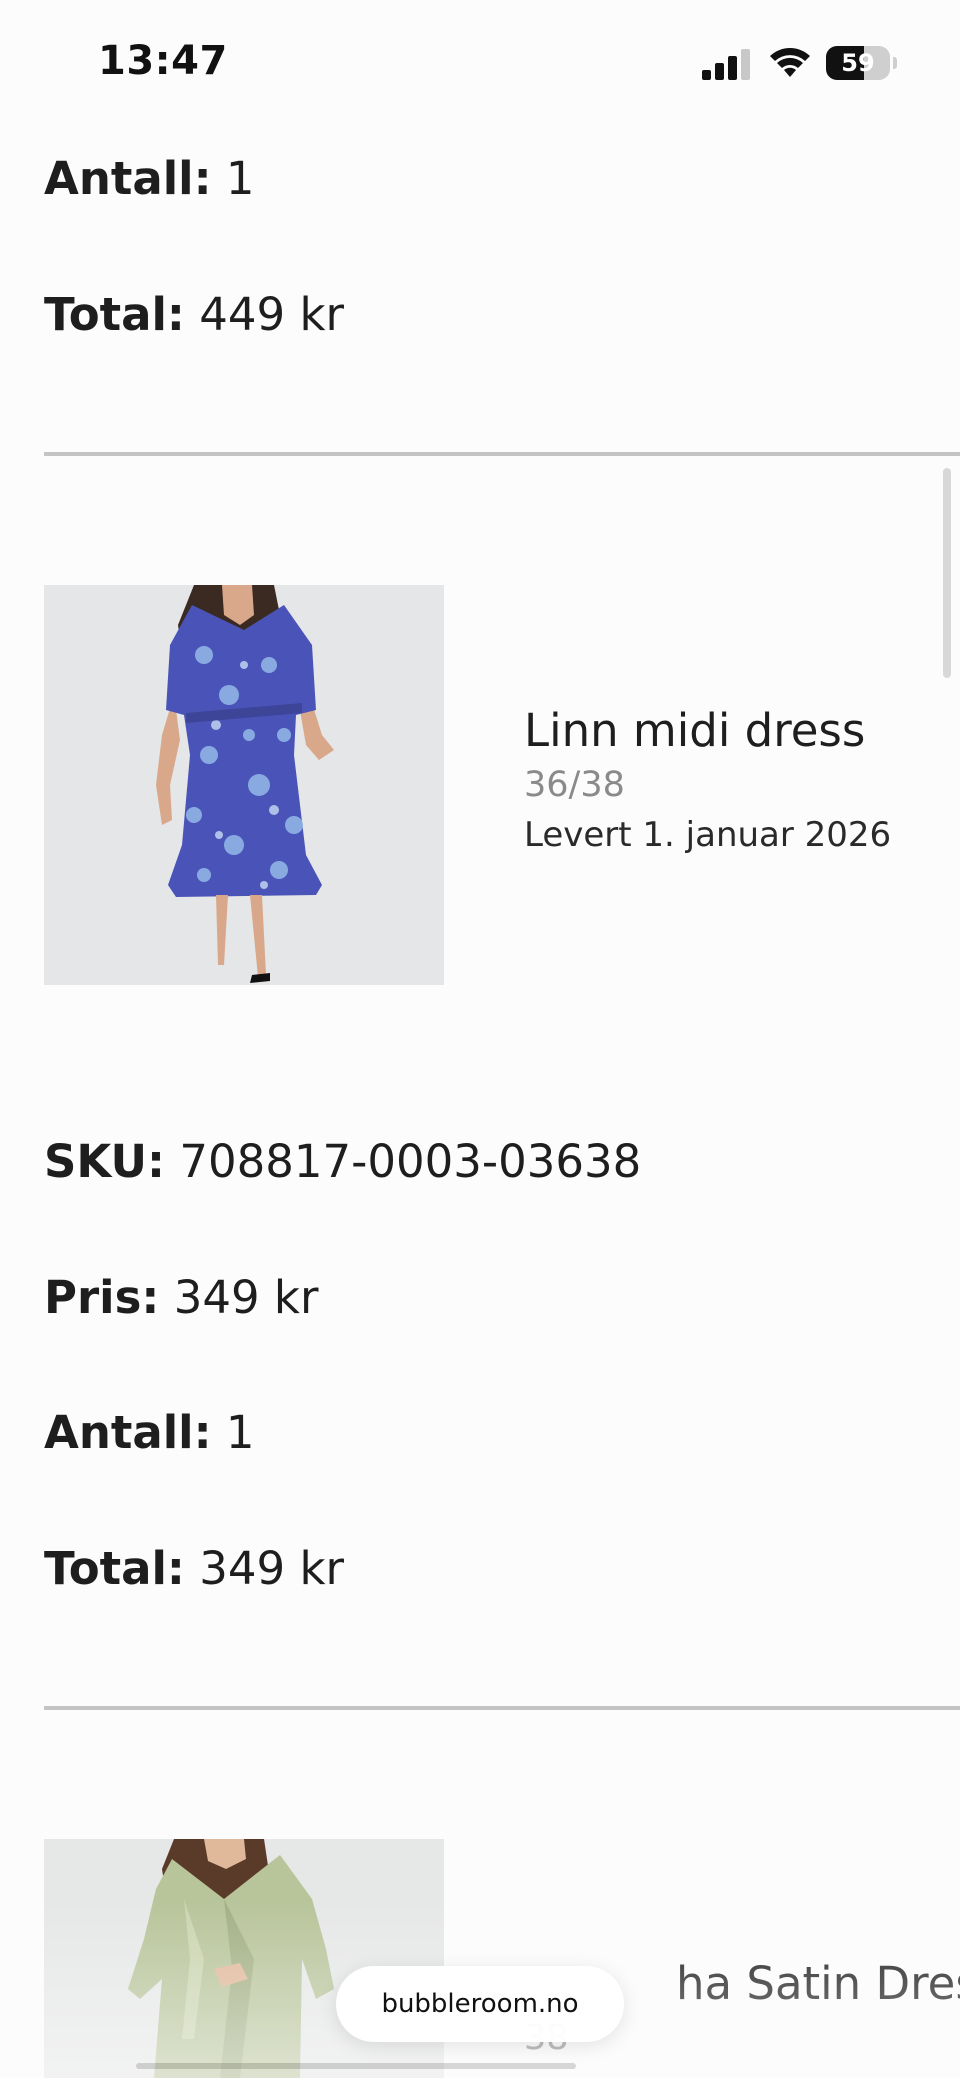 The height and width of the screenshot is (2078, 960). Describe the element at coordinates (790, 62) in the screenshot. I see `wifi-icon` at that location.